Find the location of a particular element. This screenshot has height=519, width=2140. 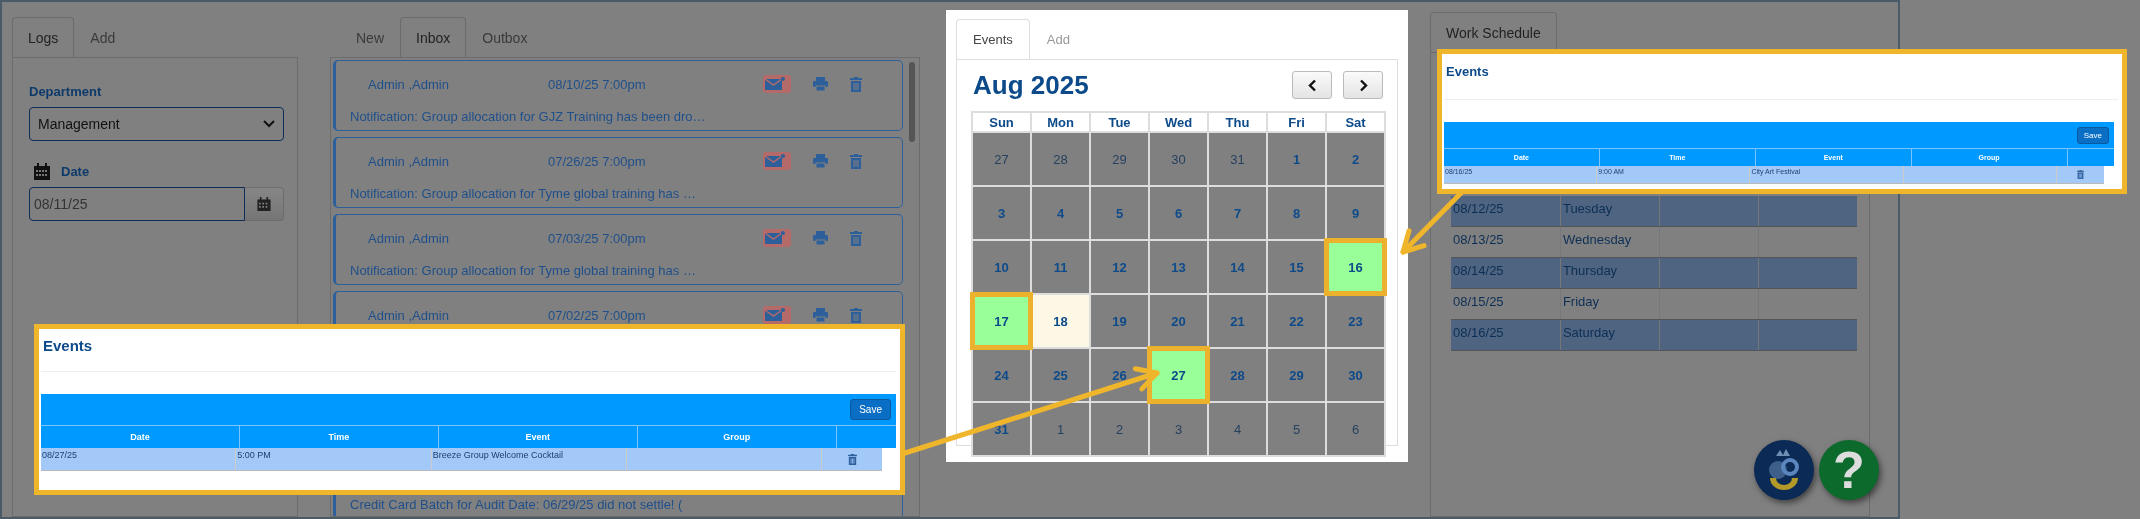

logo-icon is located at coordinates (1784, 470).